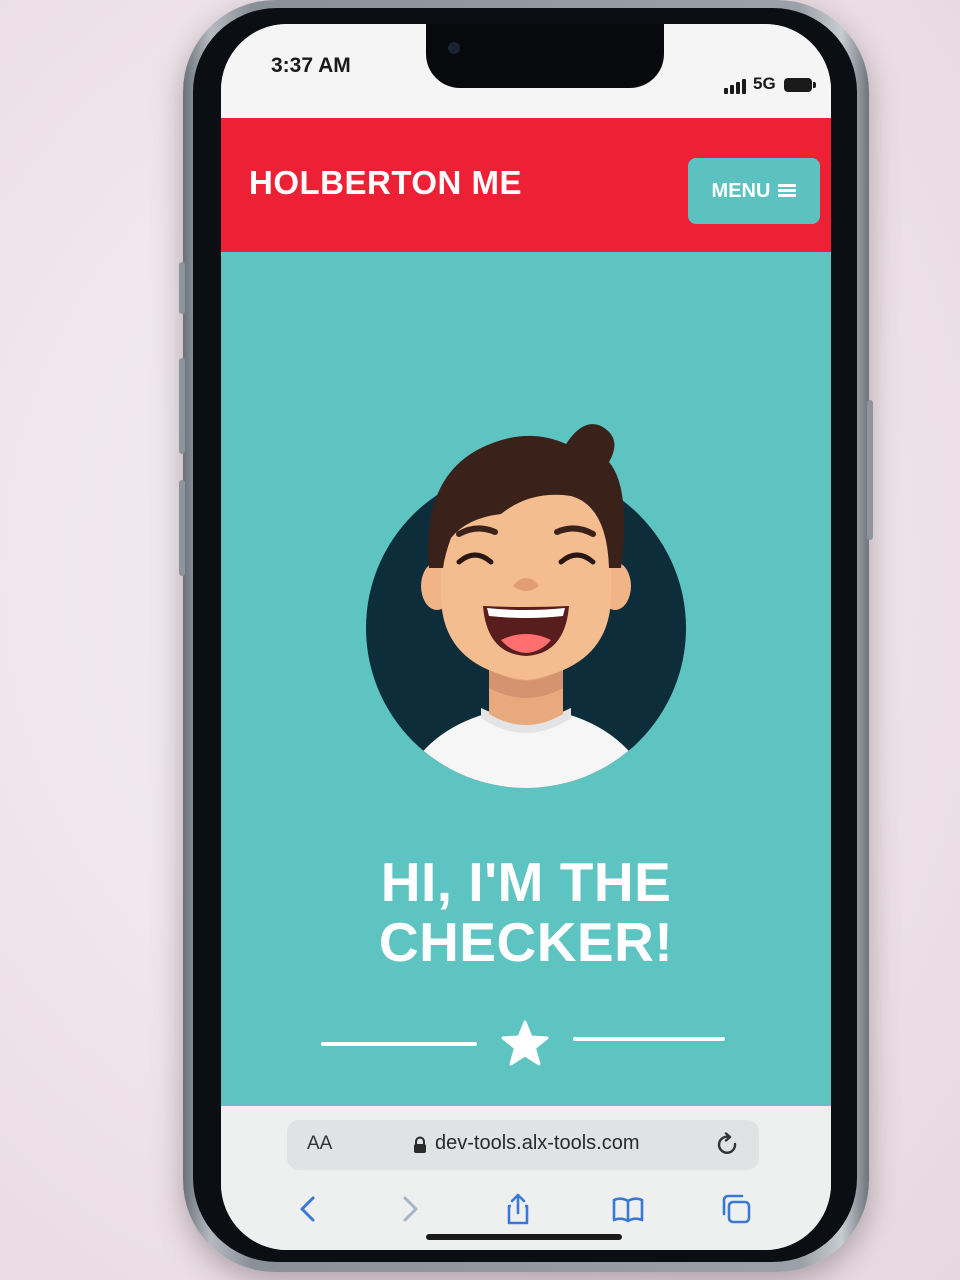 This screenshot has width=960, height=1280. I want to click on battery-icon, so click(800, 85).